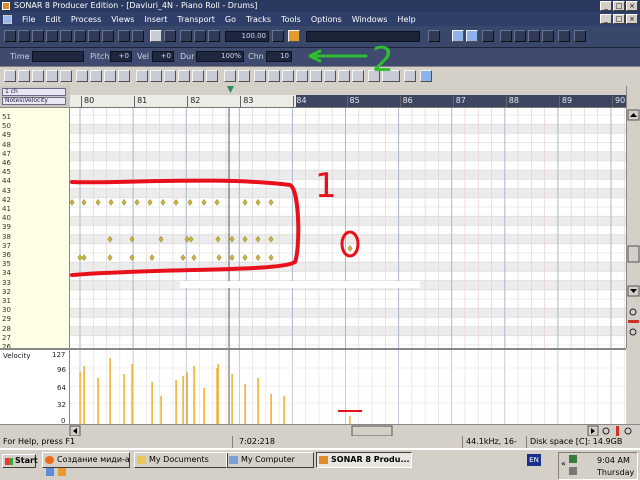 The height and width of the screenshot is (480, 640). I want to click on zoom-in-h-icon, so click(606, 431).